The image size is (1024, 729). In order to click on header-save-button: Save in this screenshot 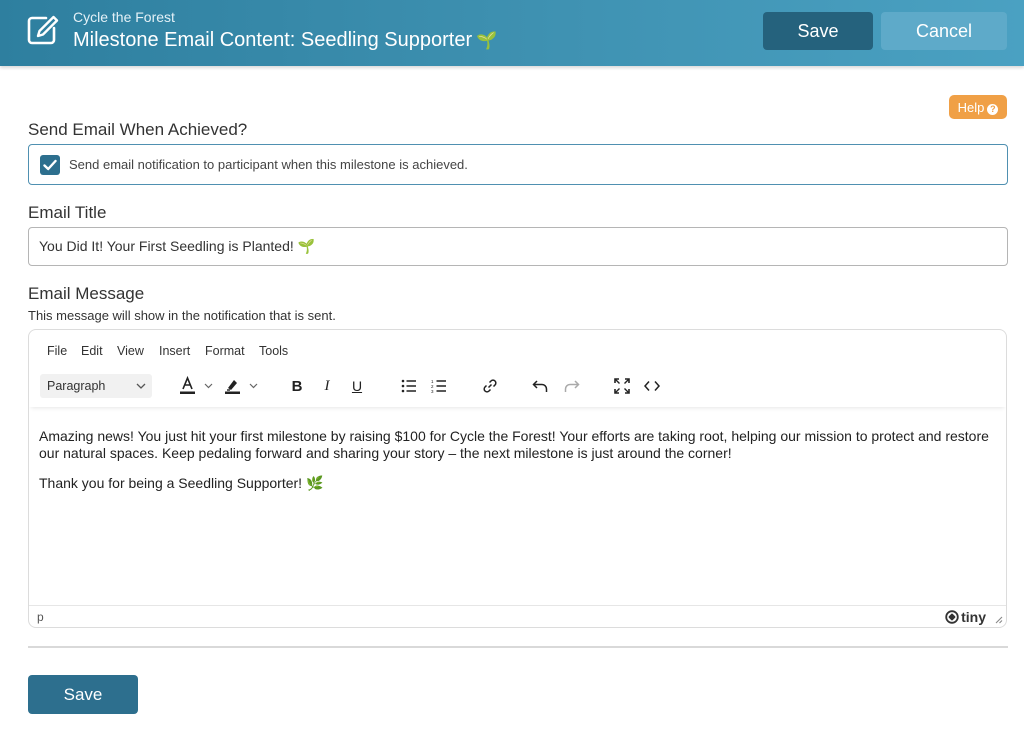, I will do `click(818, 31)`.